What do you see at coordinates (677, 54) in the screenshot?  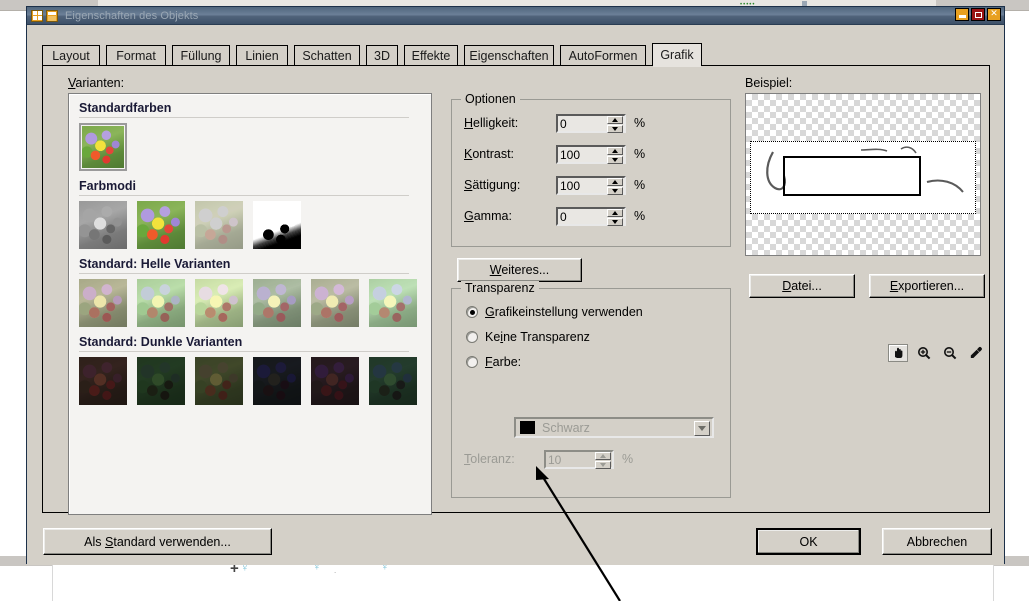 I see `tab-grafik: Grafik` at bounding box center [677, 54].